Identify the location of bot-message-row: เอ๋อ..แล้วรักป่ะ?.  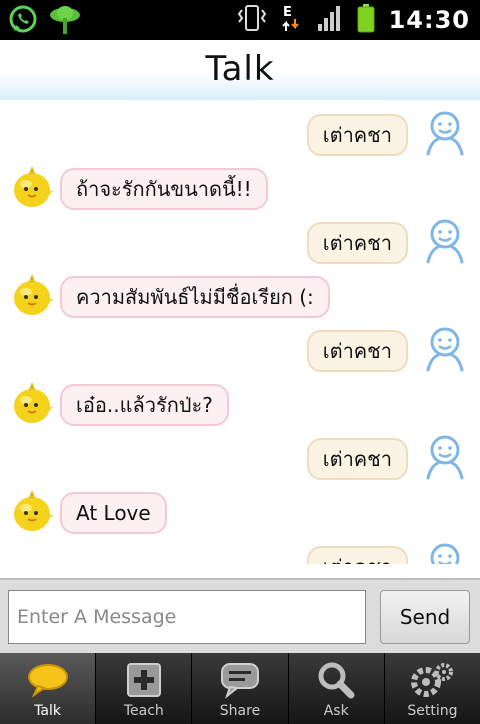
(119, 405).